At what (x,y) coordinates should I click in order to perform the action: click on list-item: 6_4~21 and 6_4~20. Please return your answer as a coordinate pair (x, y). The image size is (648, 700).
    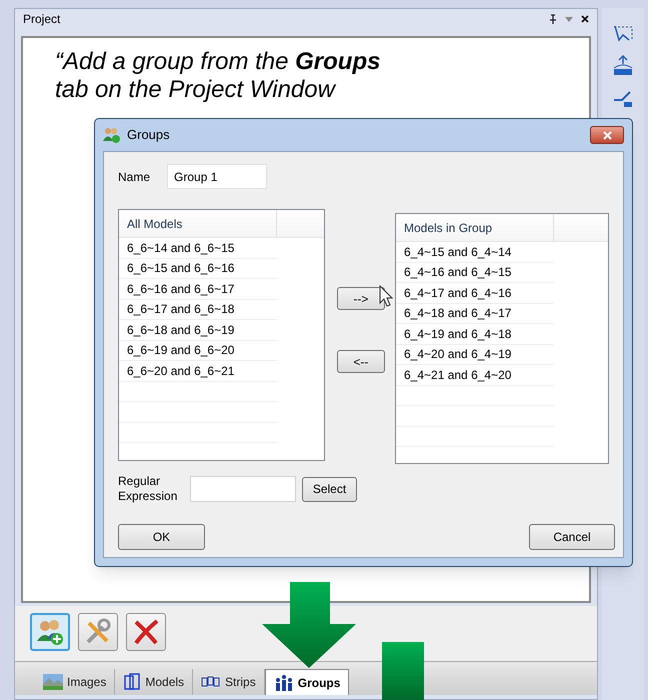
    Looking at the image, I should click on (458, 375).